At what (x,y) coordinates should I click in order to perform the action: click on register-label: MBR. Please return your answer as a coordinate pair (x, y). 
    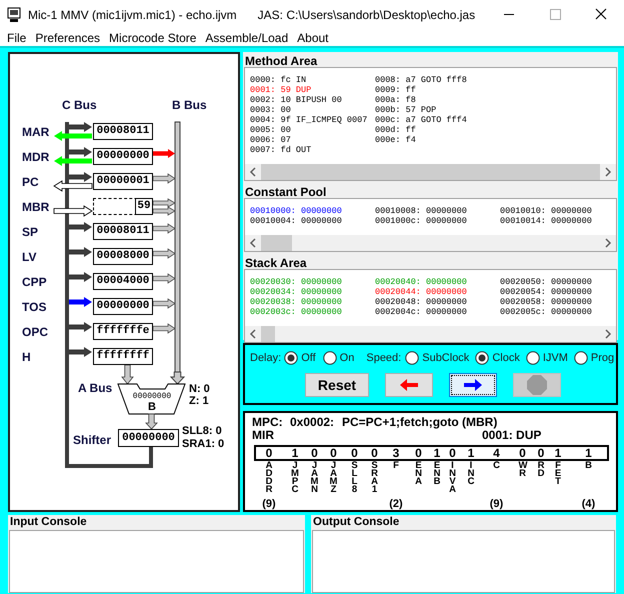
    Looking at the image, I should click on (36, 207).